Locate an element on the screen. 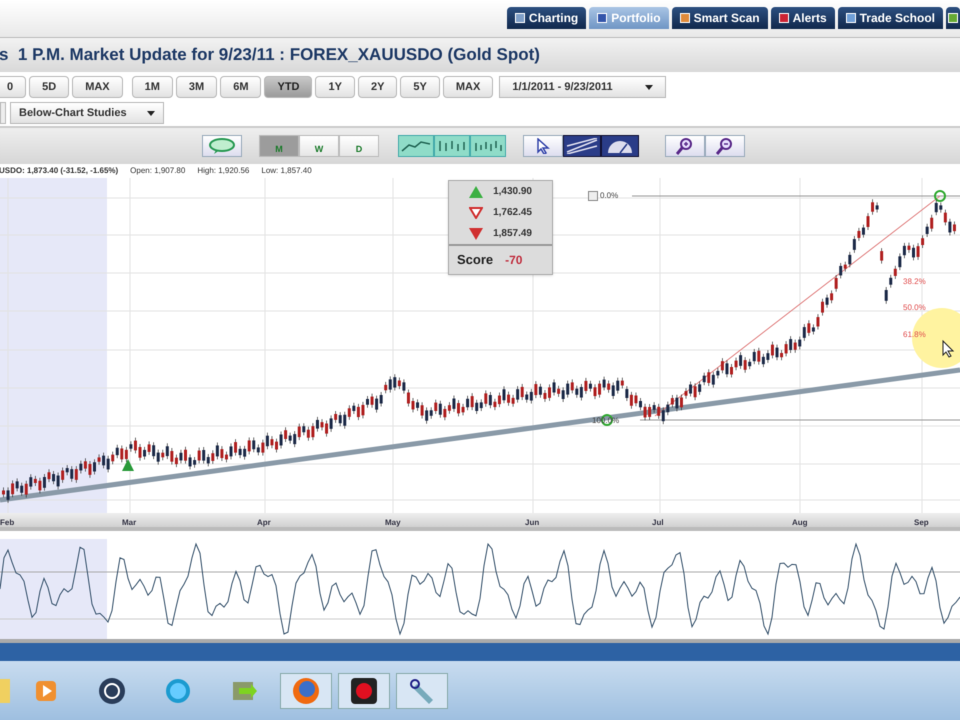  month-label: Sep is located at coordinates (921, 523).